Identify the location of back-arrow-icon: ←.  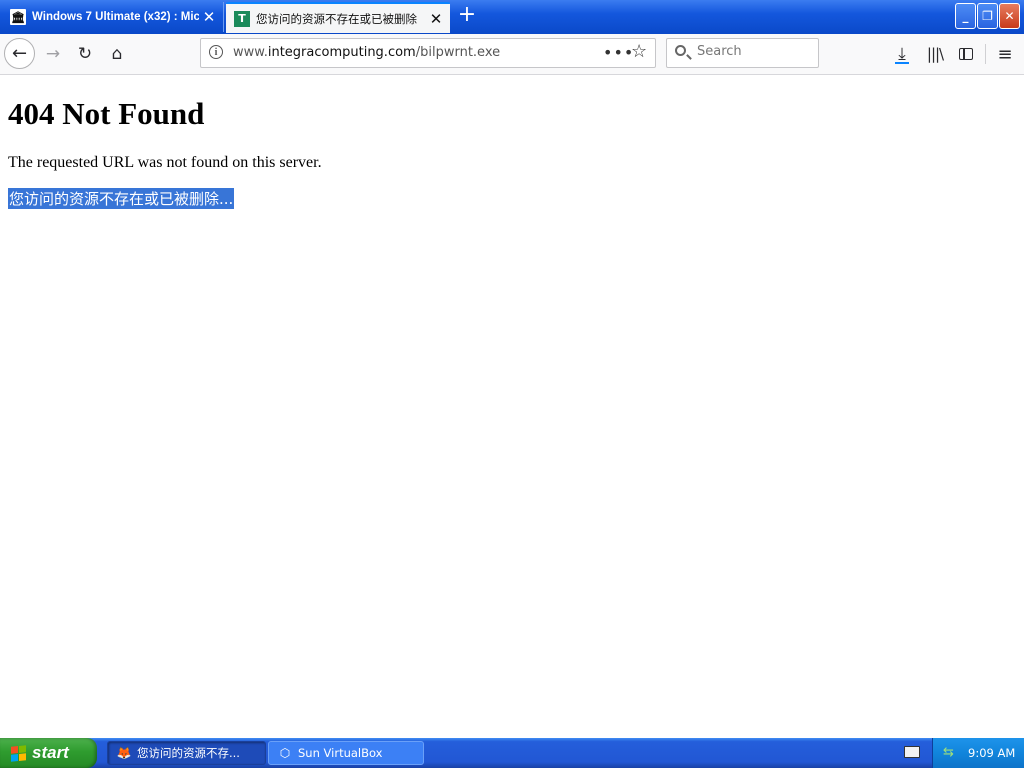
(19, 53).